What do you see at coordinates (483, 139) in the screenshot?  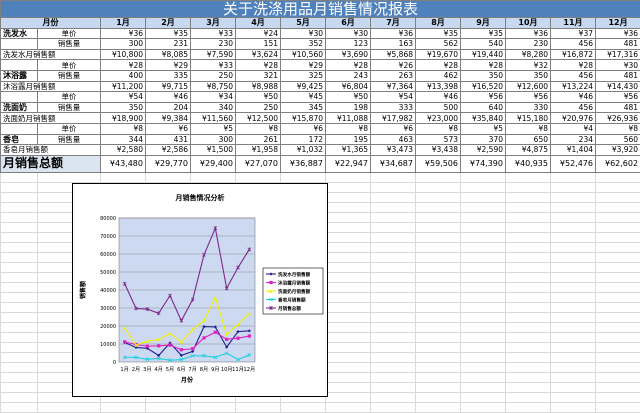 I see `value-cell: 370` at bounding box center [483, 139].